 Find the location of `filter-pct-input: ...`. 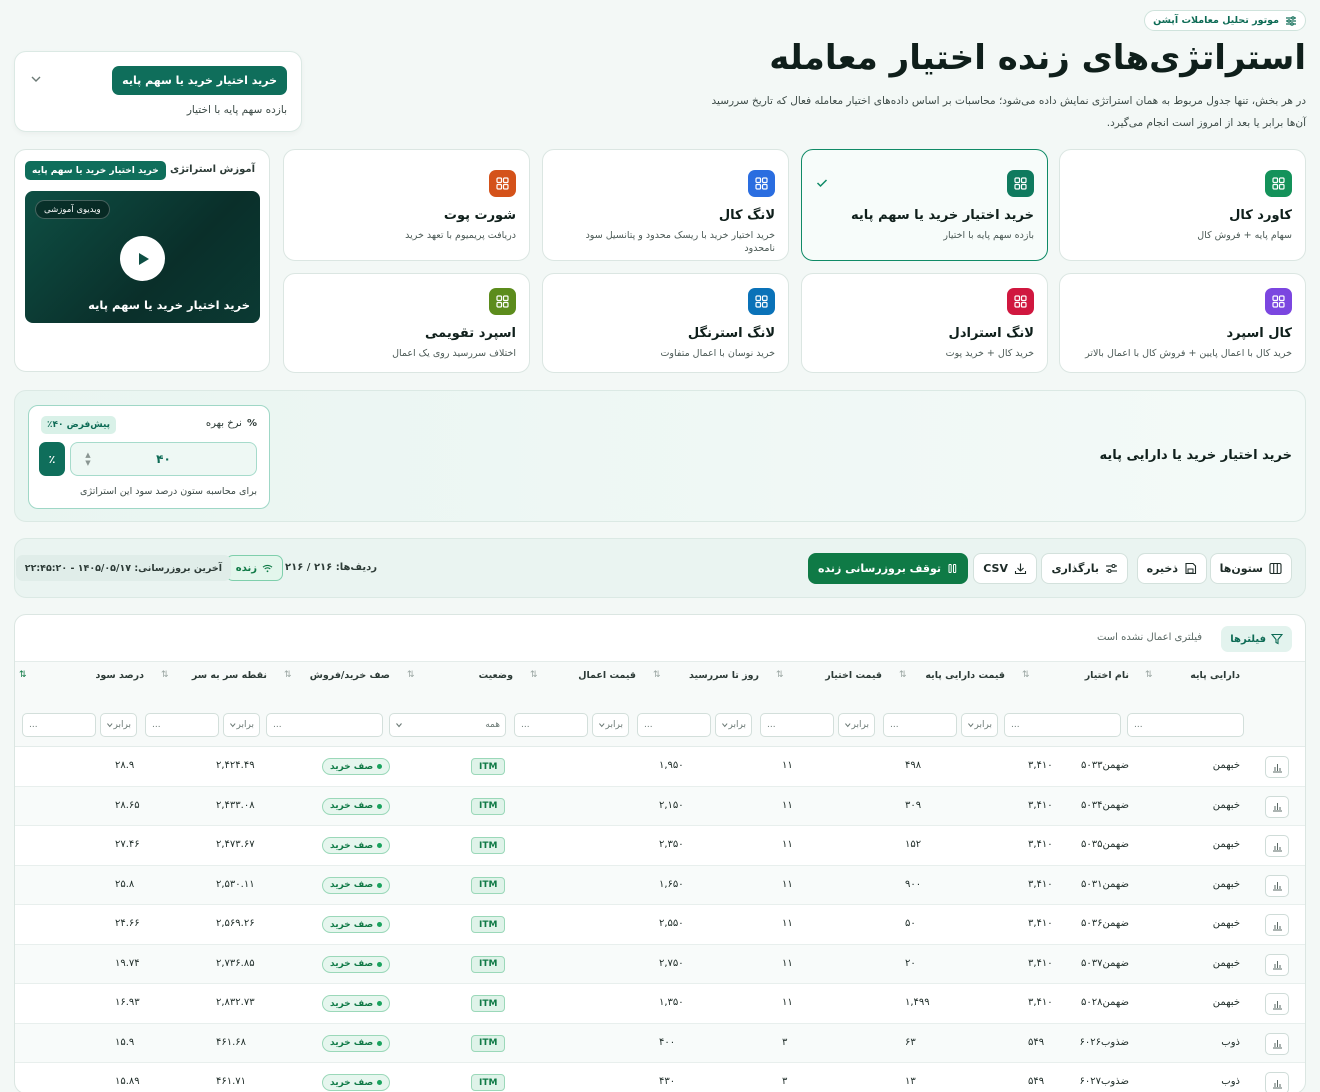

filter-pct-input: ... is located at coordinates (59, 725).